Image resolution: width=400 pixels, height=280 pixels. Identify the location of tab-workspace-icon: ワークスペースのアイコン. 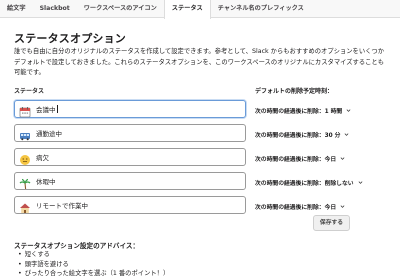
(120, 9).